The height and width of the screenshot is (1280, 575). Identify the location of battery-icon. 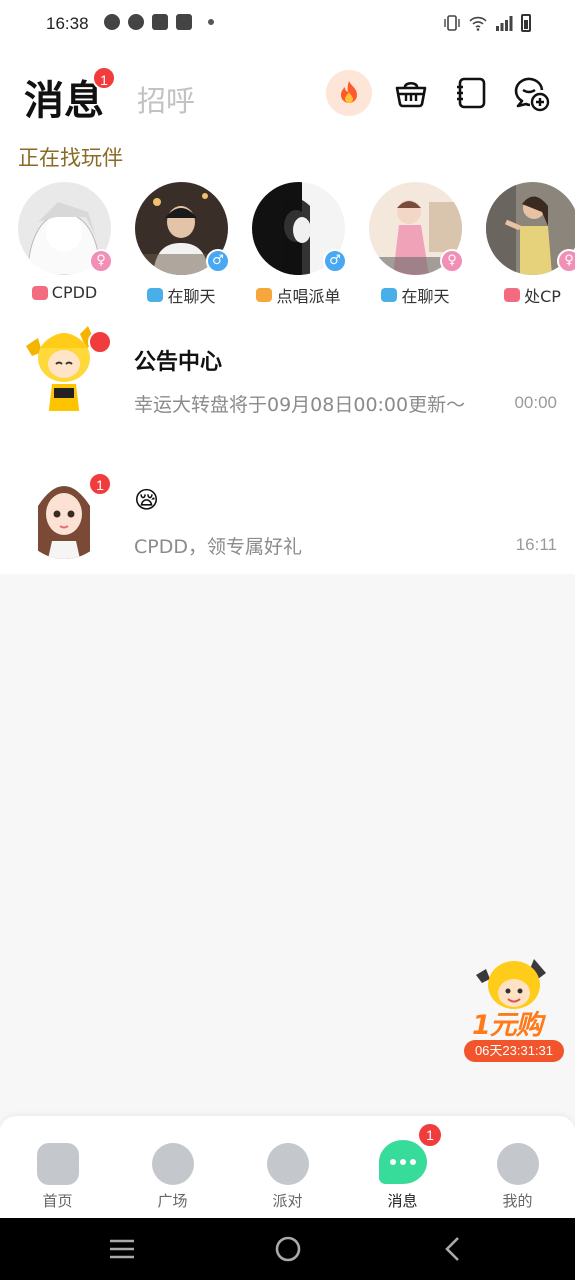
(526, 23).